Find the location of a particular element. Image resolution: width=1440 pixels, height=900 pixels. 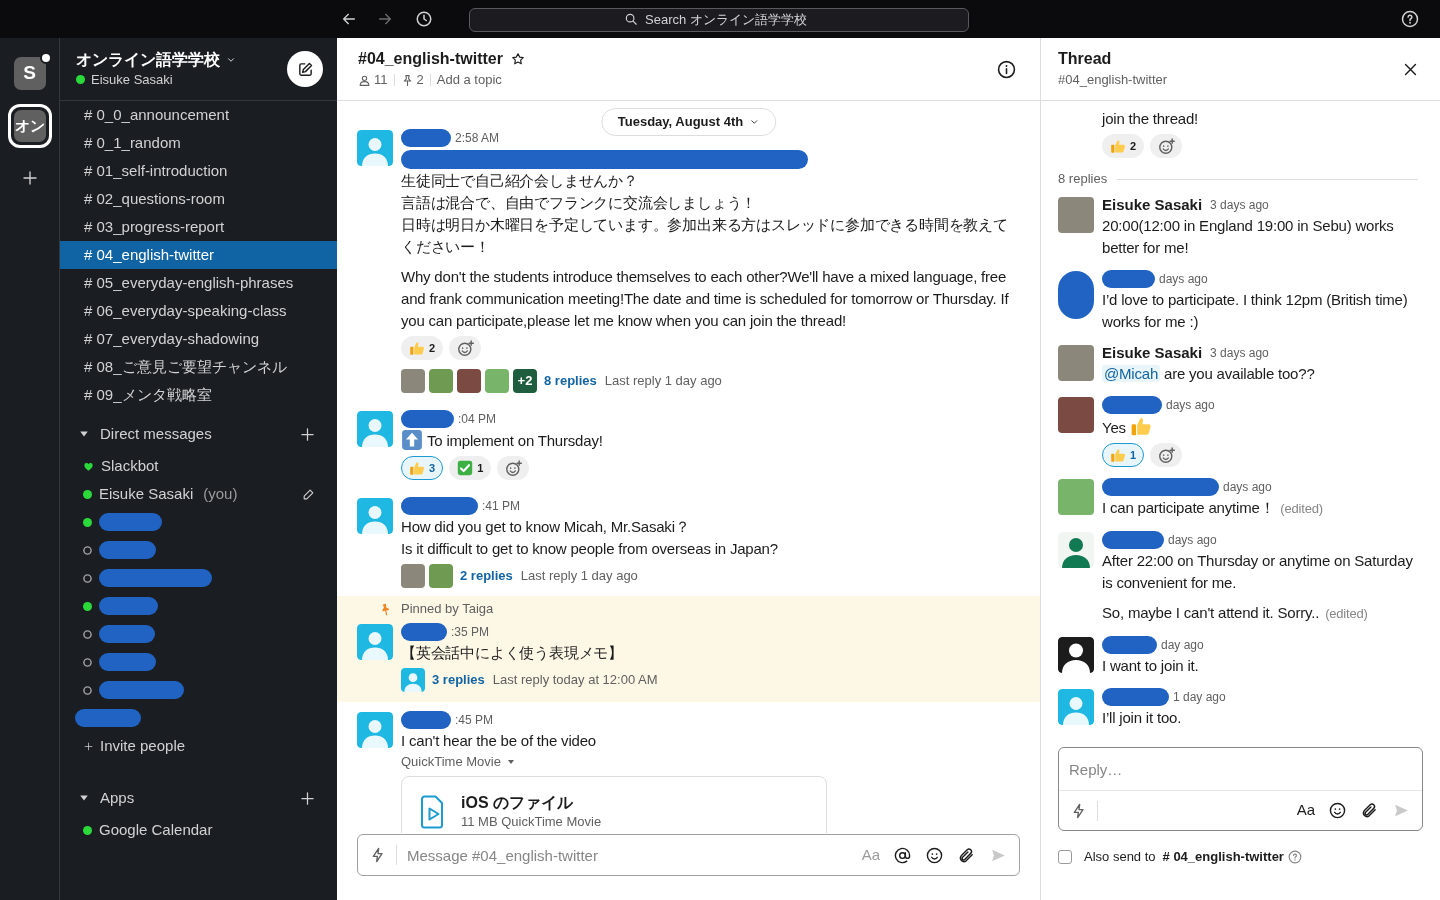

user-name: Eisuke Sasaki is located at coordinates (132, 79).